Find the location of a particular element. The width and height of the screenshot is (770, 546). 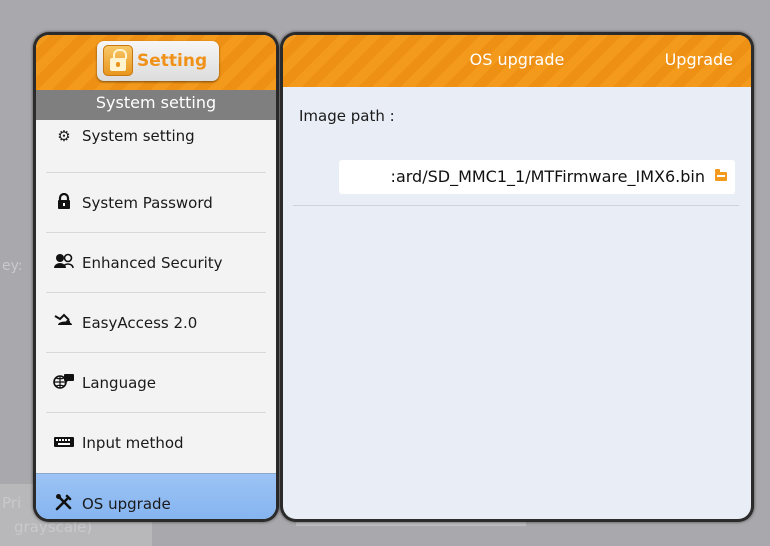

keyboard-icon is located at coordinates (64, 443).